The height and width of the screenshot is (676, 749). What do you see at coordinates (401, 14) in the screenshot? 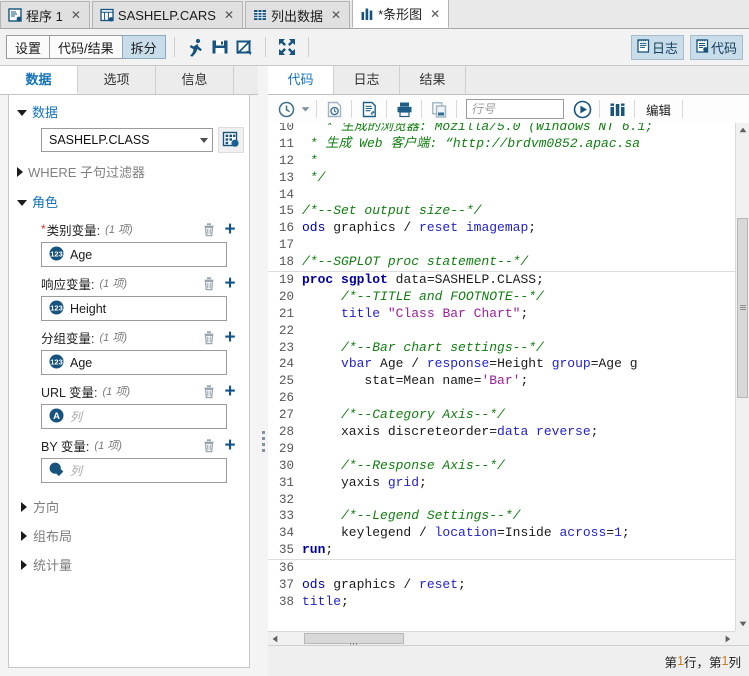
I see `tab-bar-chart: *条形图 ✕` at bounding box center [401, 14].